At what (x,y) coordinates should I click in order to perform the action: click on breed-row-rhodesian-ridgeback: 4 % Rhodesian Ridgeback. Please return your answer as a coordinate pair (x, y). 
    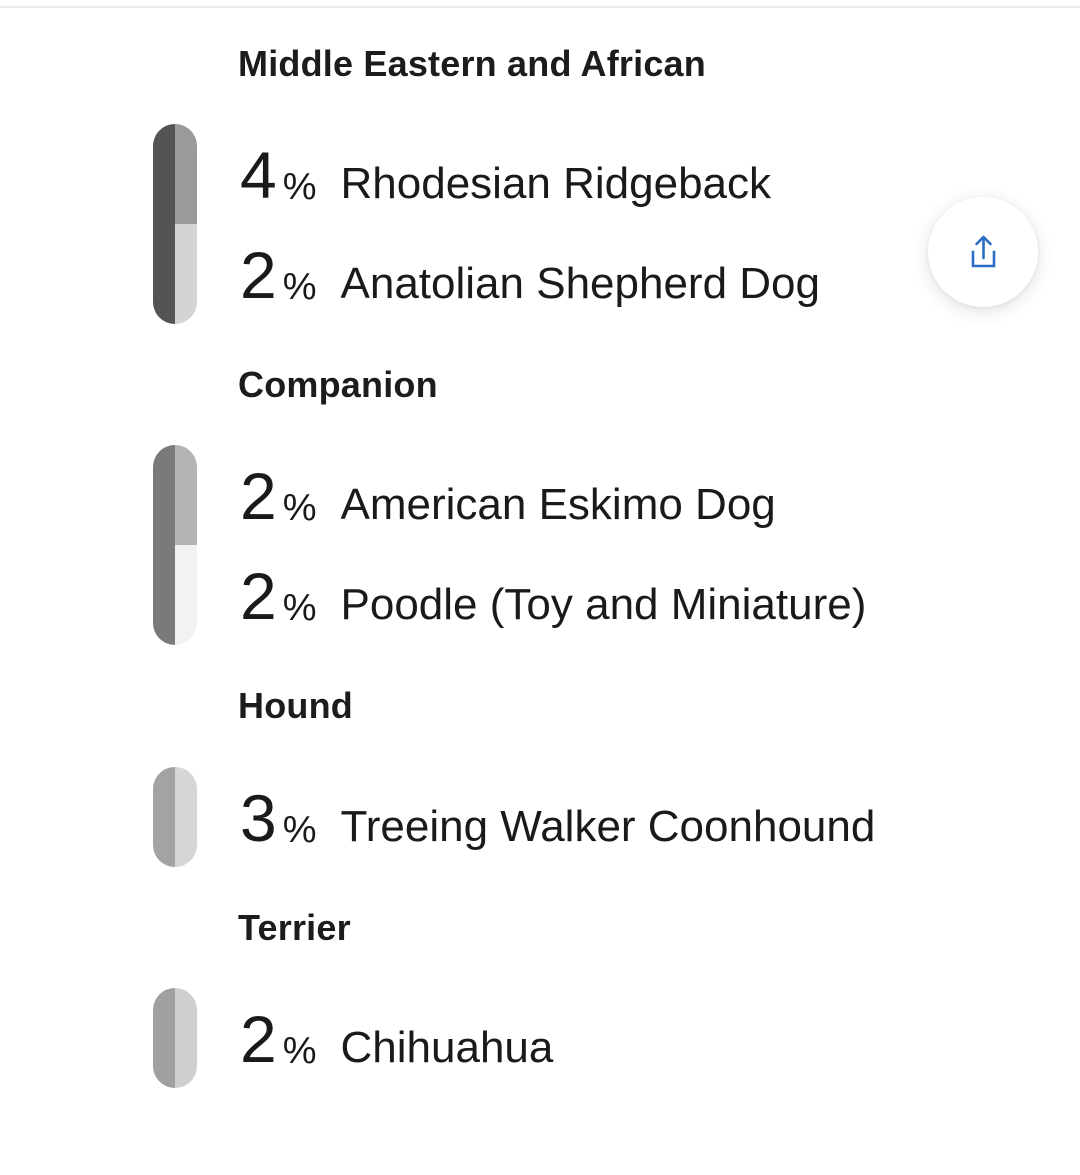
    Looking at the image, I should click on (505, 168).